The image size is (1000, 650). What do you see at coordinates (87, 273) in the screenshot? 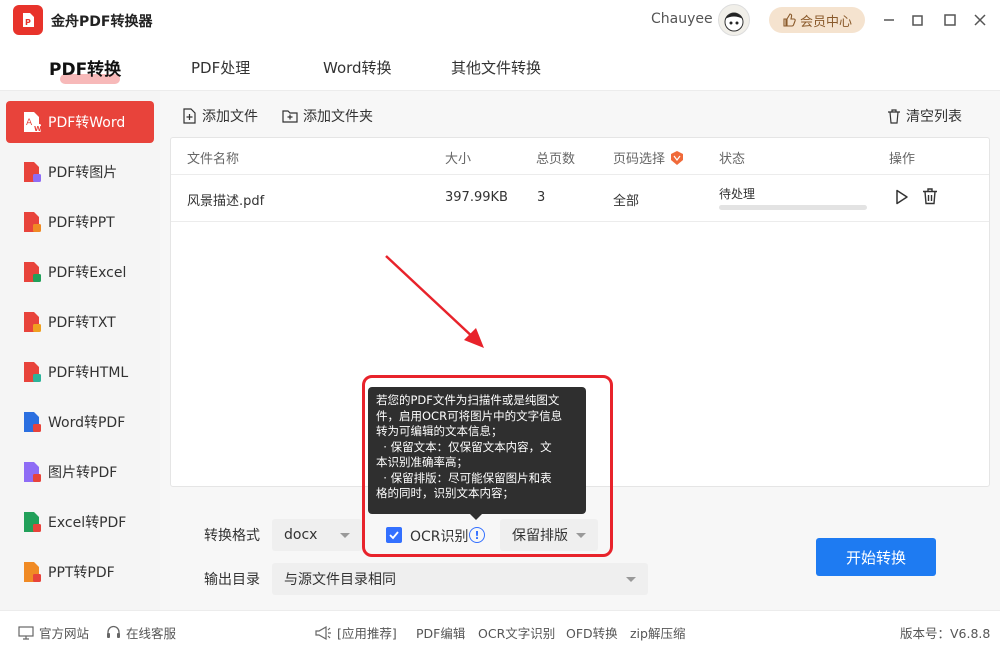
I see `sidebar-item-label: PDF转Excel` at bounding box center [87, 273].